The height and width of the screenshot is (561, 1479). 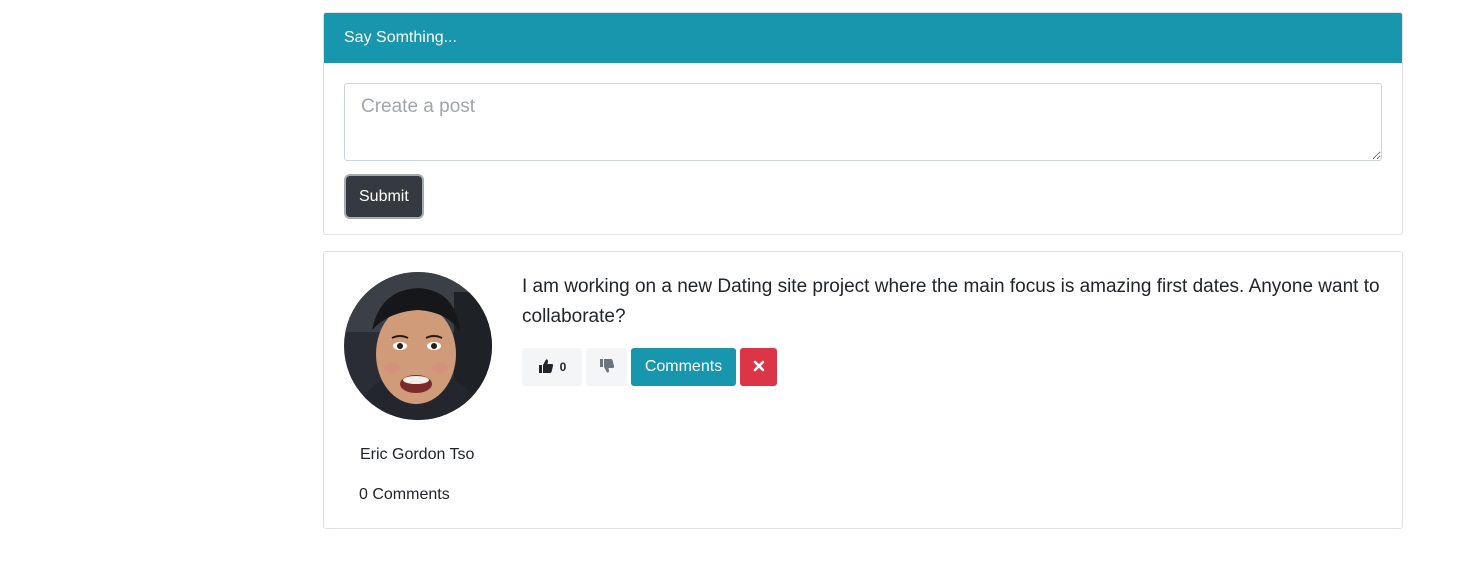 What do you see at coordinates (404, 494) in the screenshot?
I see `comment-count: 0 Comments` at bounding box center [404, 494].